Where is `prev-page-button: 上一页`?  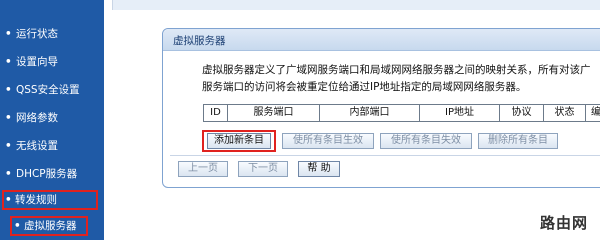 prev-page-button: 上一页 is located at coordinates (203, 169).